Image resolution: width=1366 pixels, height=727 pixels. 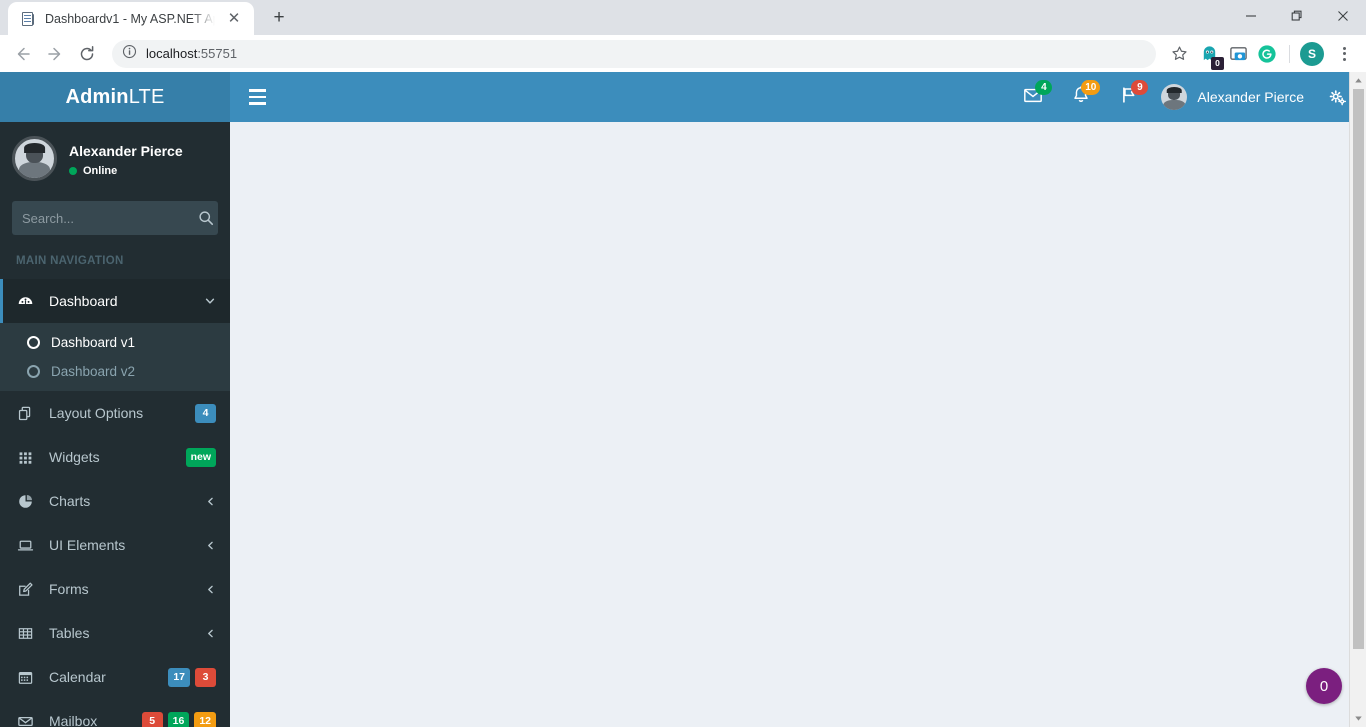 I want to click on sidebar-item-layout-options: Layout Options 4, so click(x=115, y=413).